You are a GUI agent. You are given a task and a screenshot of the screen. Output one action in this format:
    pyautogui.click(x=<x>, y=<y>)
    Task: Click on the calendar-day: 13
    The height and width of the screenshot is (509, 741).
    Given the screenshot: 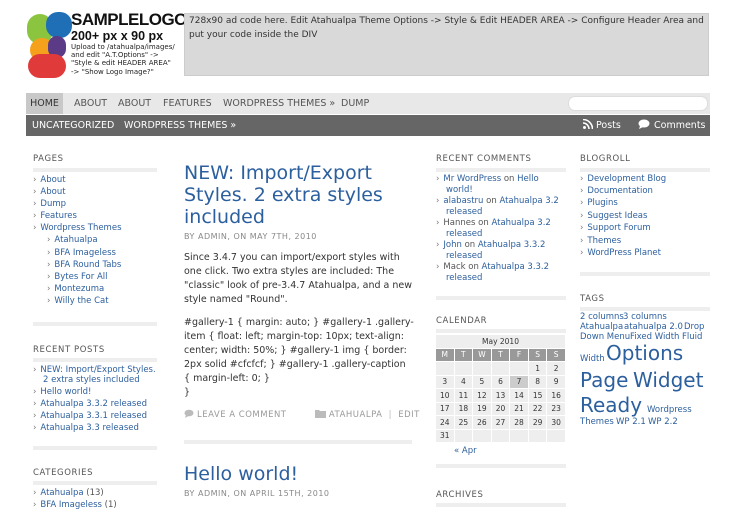 What is the action you would take?
    pyautogui.click(x=500, y=395)
    